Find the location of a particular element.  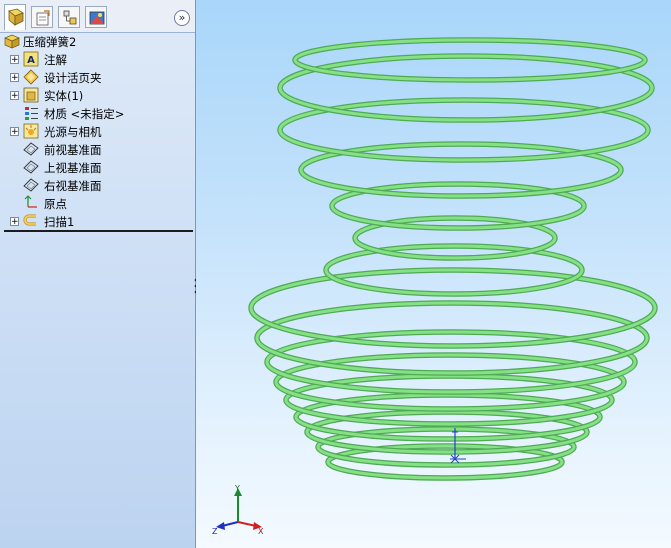

tree-item-label: 注解 is located at coordinates (55, 60).